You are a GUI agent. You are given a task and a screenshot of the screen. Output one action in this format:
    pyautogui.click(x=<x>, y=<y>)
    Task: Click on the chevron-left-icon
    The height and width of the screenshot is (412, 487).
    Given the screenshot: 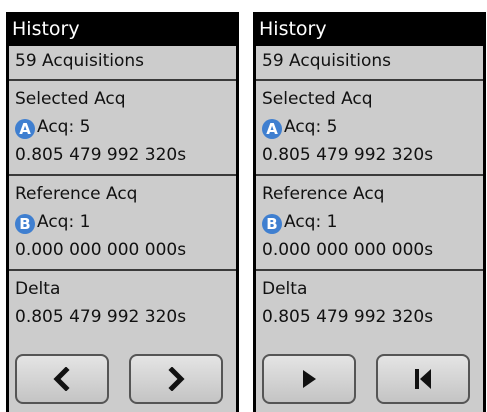 What is the action you would take?
    pyautogui.click(x=61, y=379)
    